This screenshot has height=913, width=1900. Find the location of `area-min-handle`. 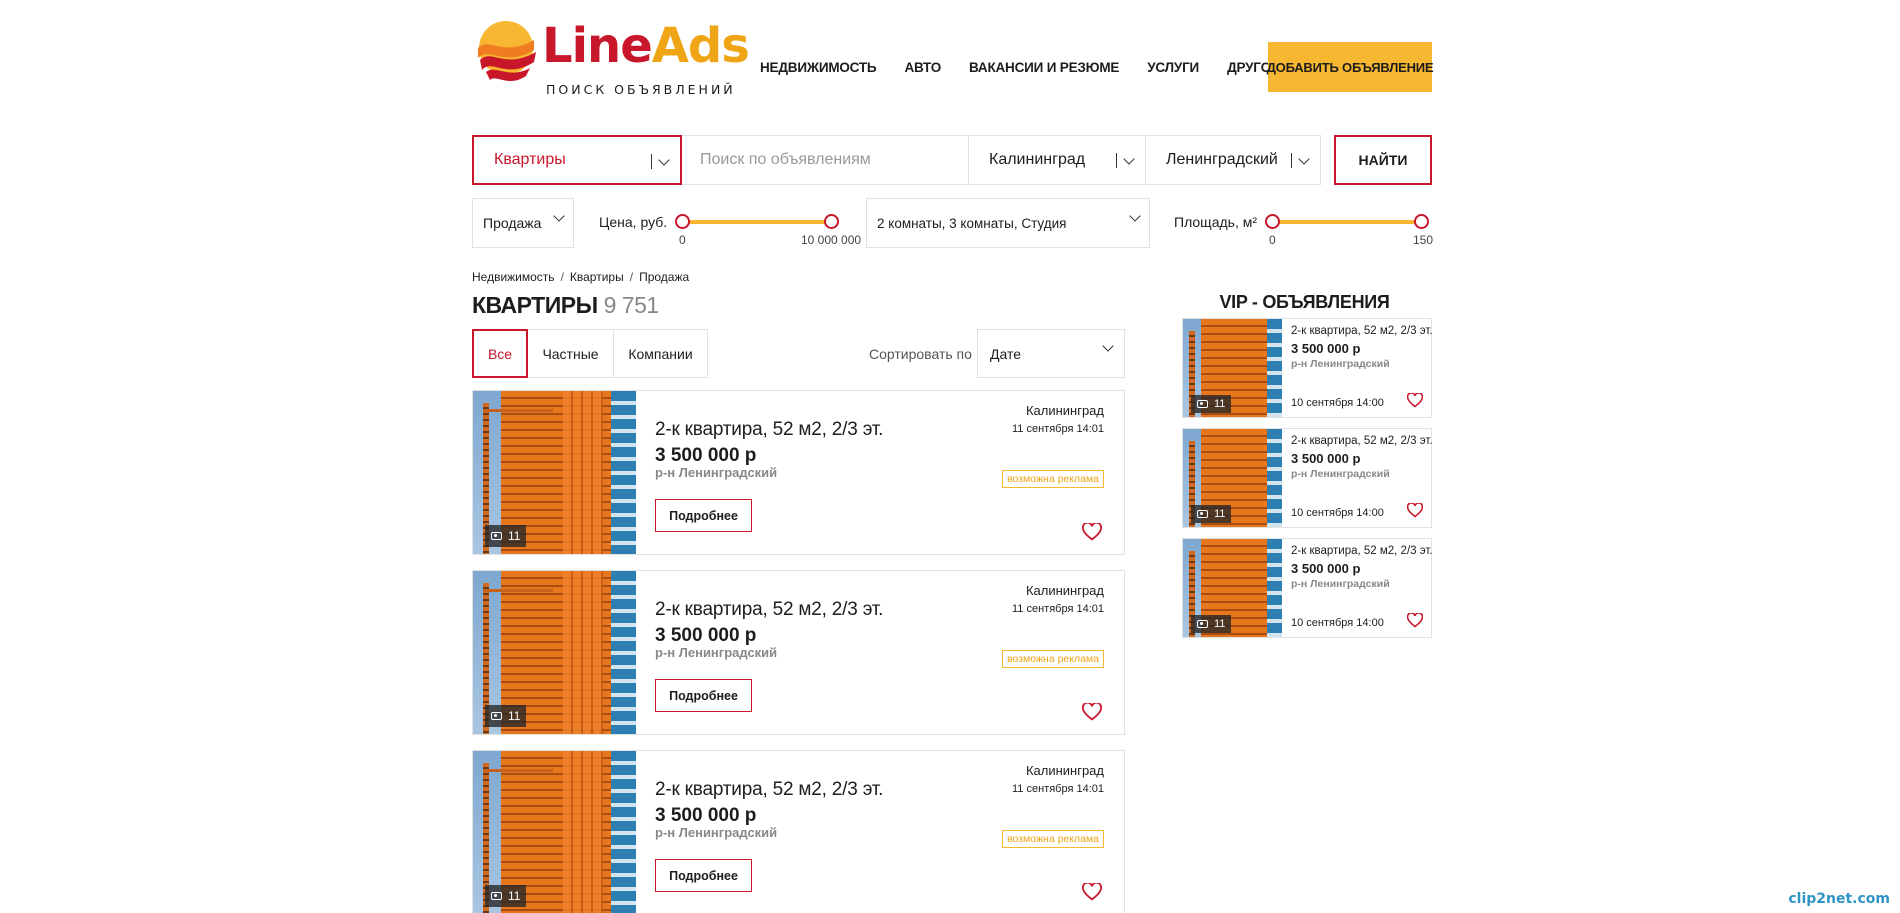

area-min-handle is located at coordinates (1272, 221).